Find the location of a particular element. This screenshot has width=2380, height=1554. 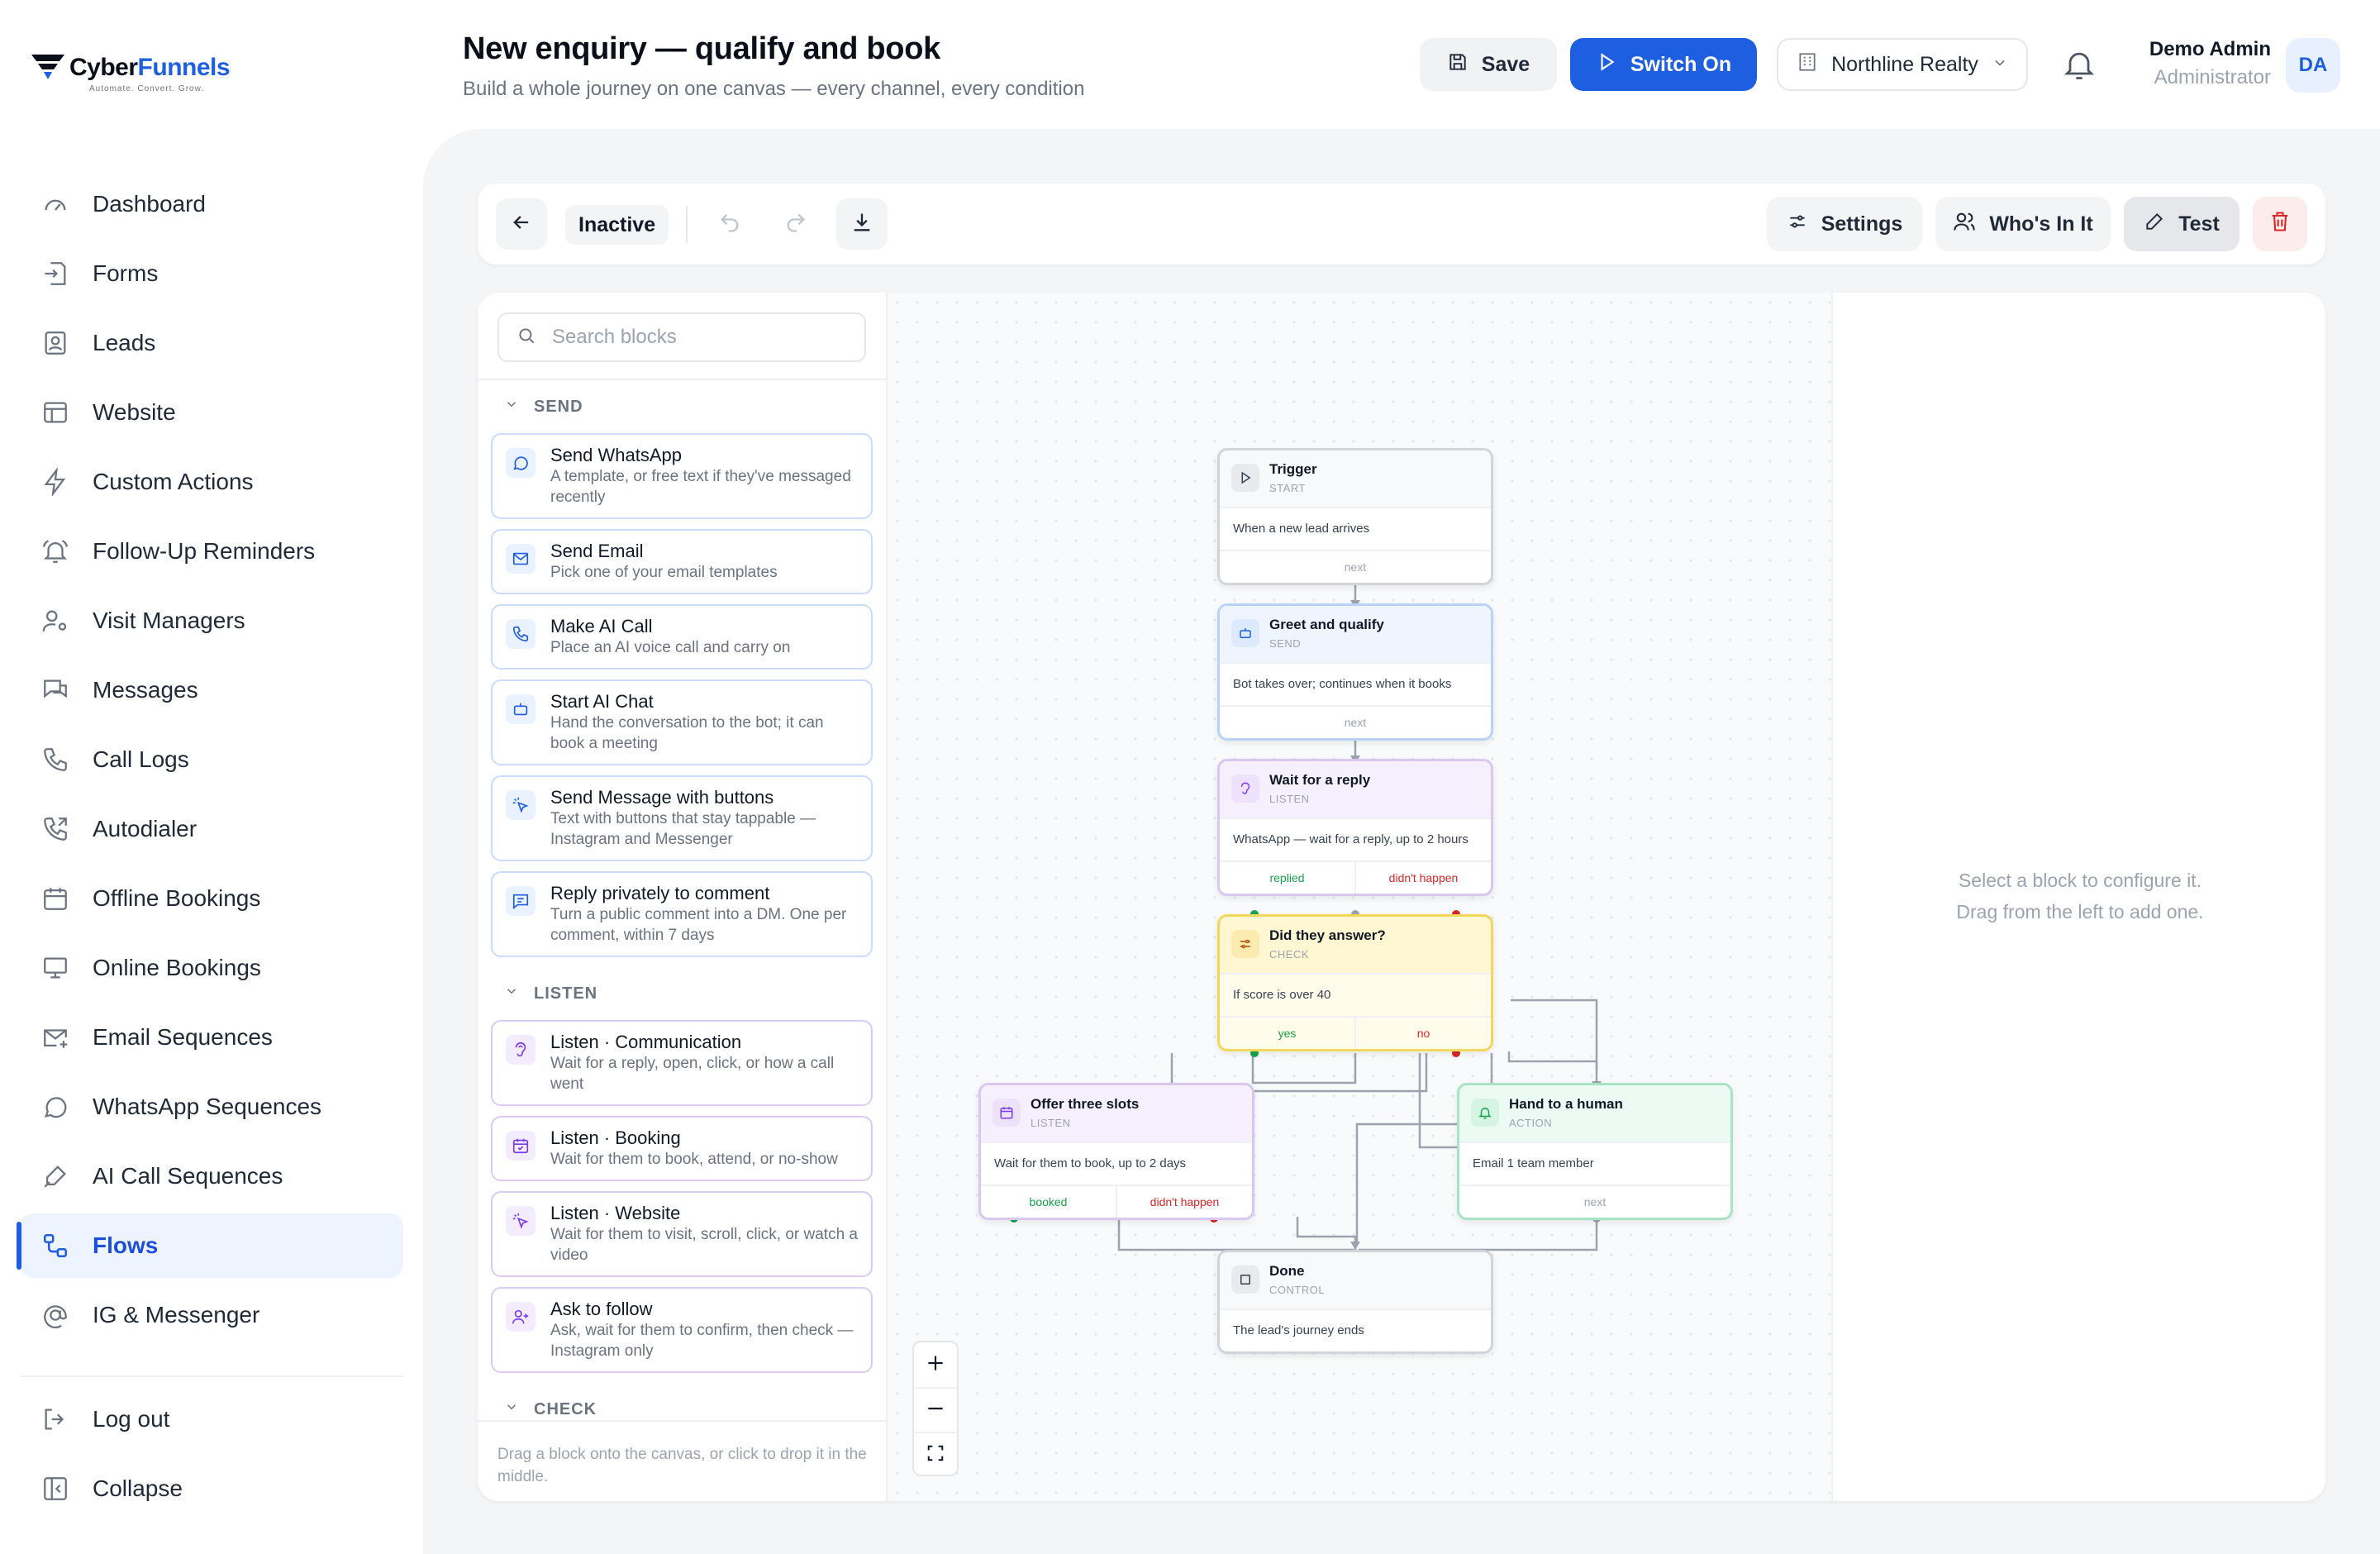

search-input is located at coordinates (692, 337).